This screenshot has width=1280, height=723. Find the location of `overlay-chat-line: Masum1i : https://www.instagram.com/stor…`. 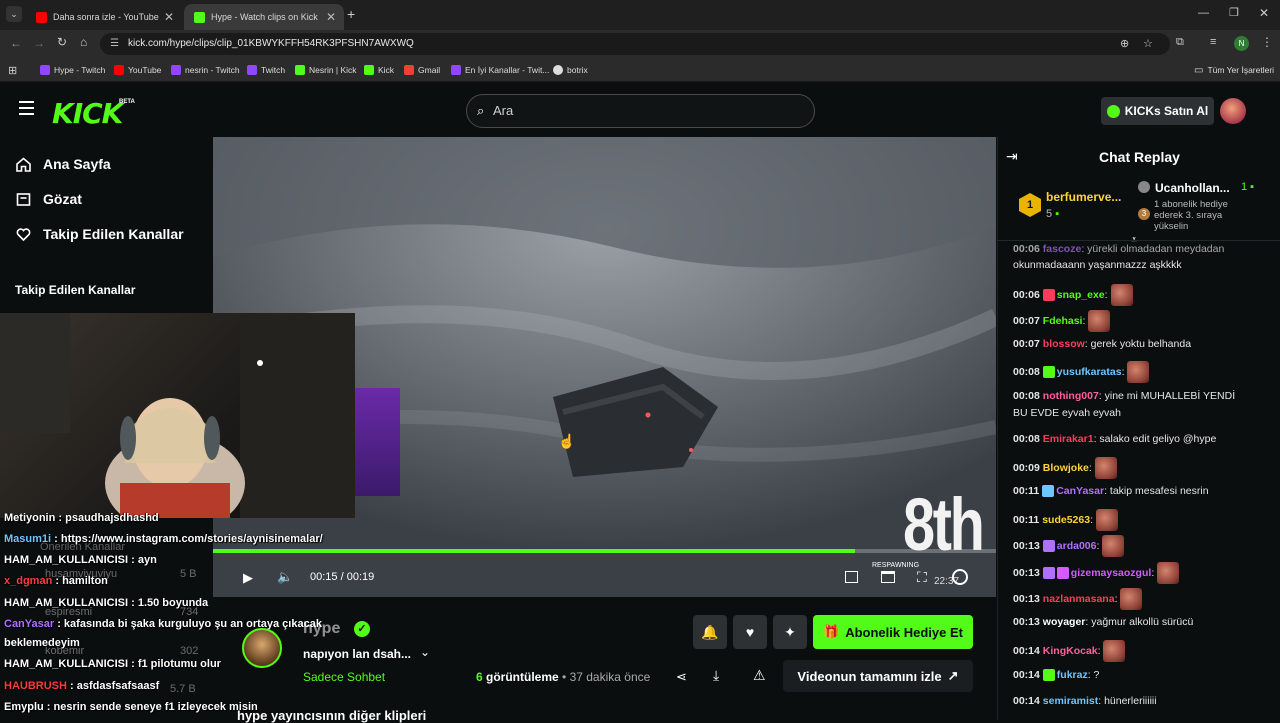

overlay-chat-line: Masum1i : https://www.instagram.com/stor… is located at coordinates (163, 539).